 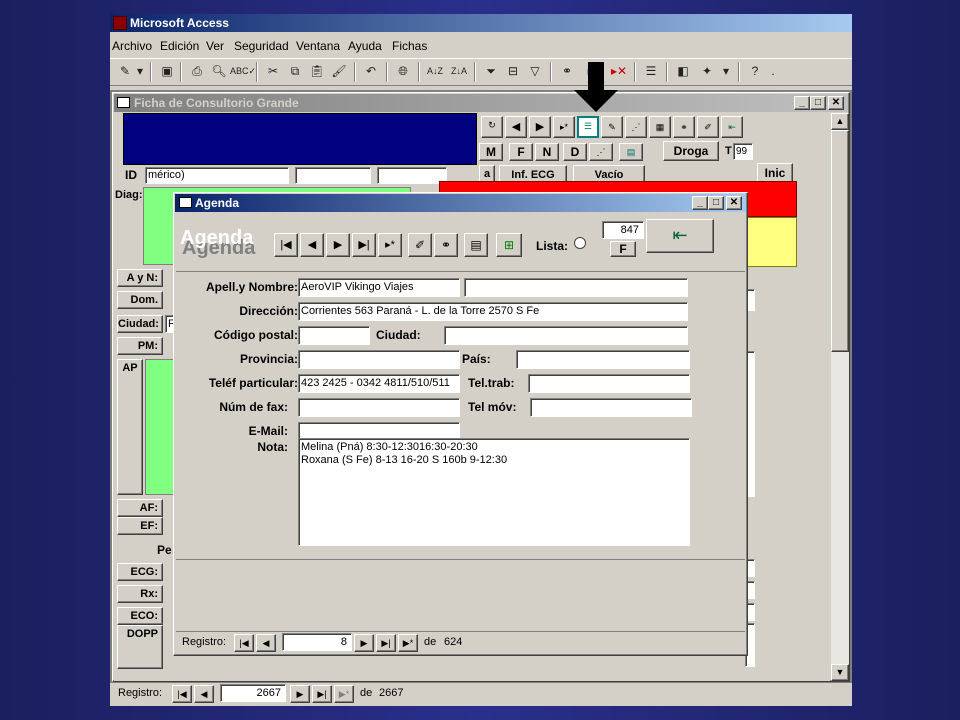 What do you see at coordinates (691, 151) in the screenshot?
I see `droga-button: Droga` at bounding box center [691, 151].